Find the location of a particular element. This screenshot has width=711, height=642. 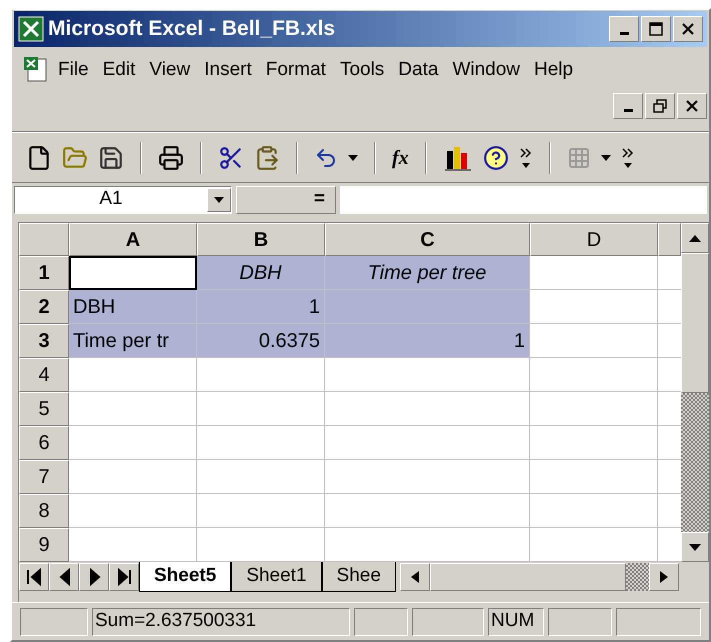

row-header: 5 is located at coordinates (44, 409).